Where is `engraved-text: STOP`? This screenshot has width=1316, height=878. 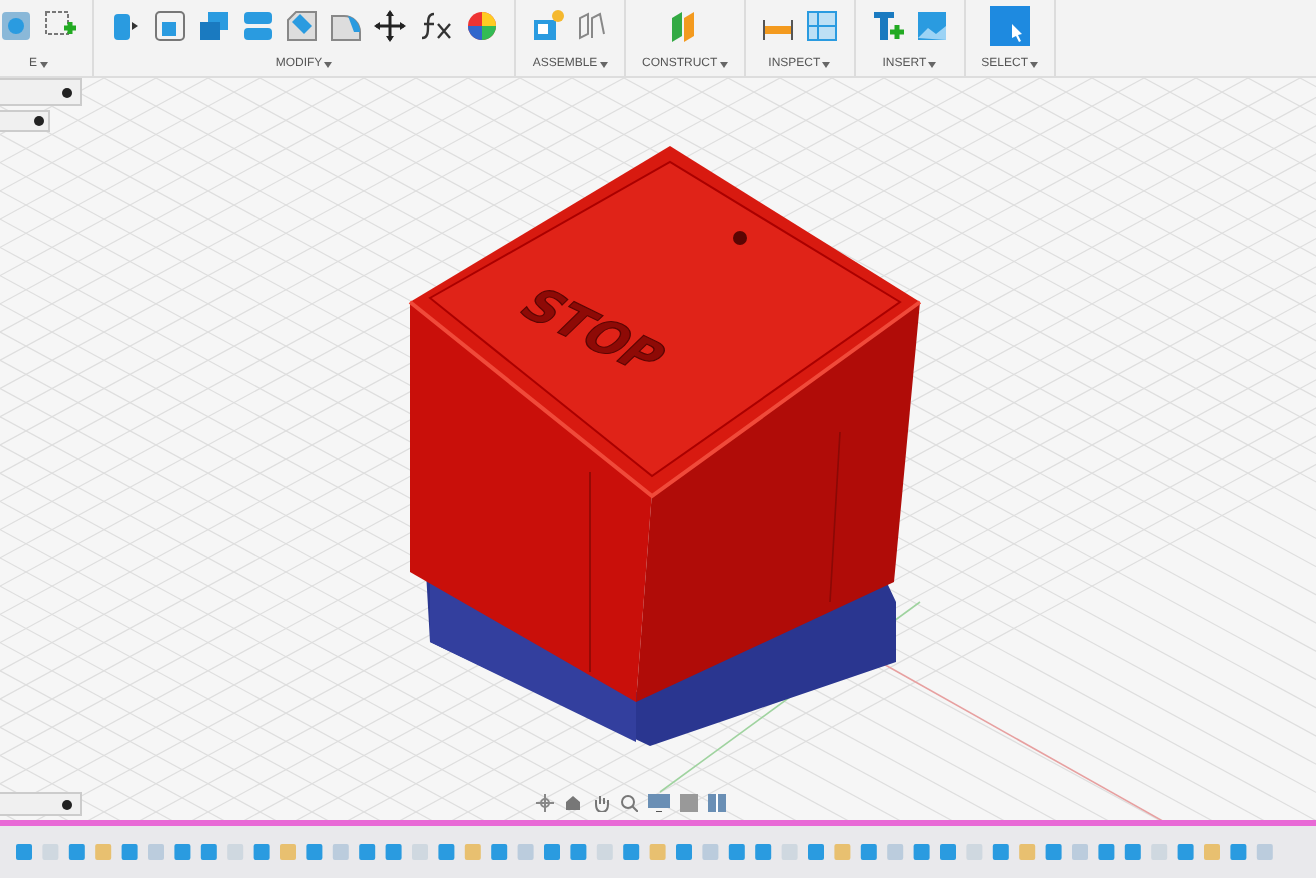 engraved-text: STOP is located at coordinates (593, 331).